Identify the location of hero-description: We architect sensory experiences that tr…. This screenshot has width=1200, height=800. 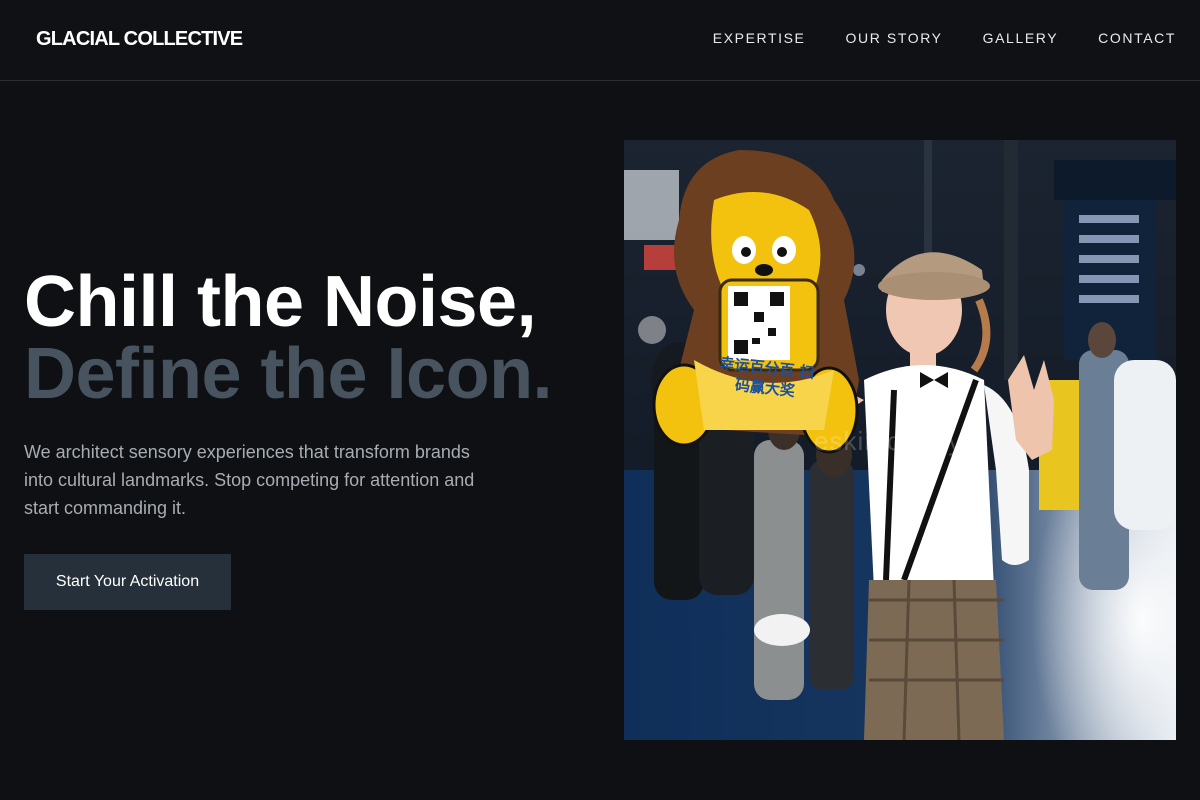
(249, 480).